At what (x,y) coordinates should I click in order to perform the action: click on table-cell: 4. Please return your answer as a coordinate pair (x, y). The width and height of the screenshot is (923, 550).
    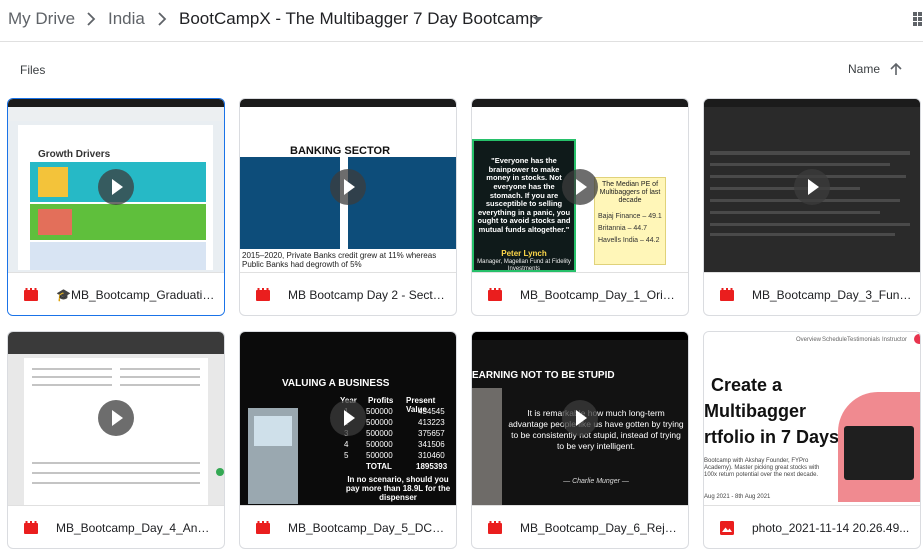
    Looking at the image, I should click on (346, 444).